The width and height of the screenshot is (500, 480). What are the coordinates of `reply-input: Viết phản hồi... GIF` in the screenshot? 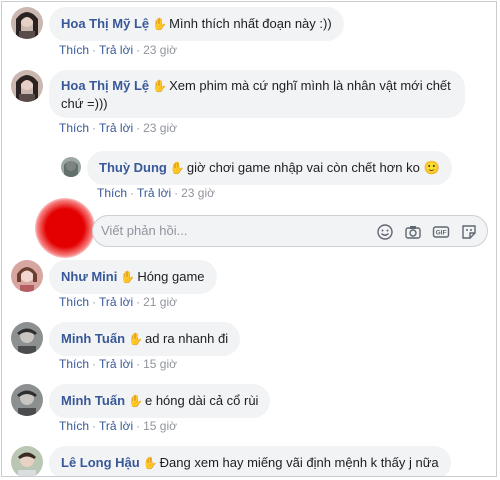 It's located at (290, 231).